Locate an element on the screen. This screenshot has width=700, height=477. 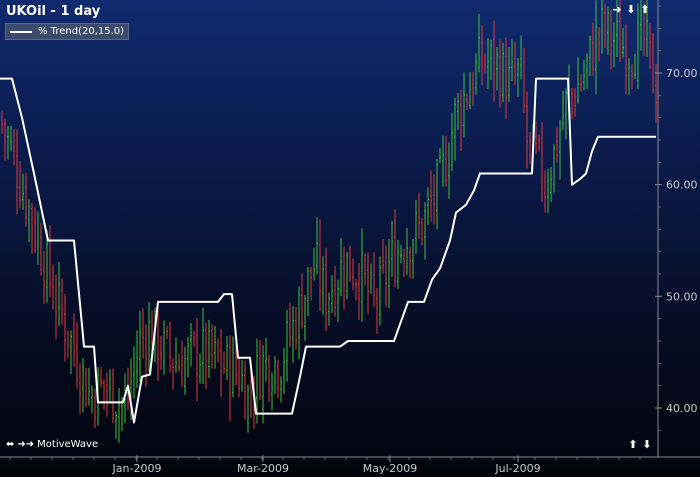
indicator-legend: % Trend(20,15.0) is located at coordinates (67, 31).